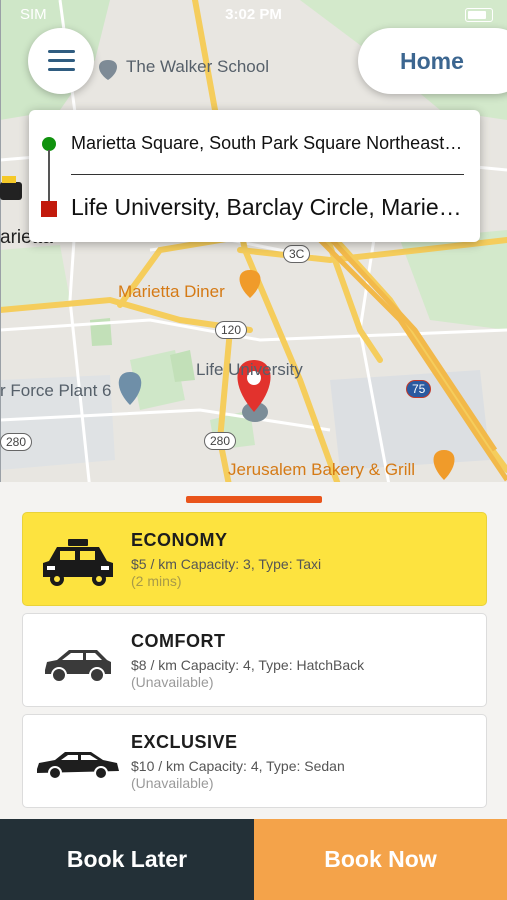 The image size is (507, 900). I want to click on interstate-shield-75: 75, so click(419, 389).